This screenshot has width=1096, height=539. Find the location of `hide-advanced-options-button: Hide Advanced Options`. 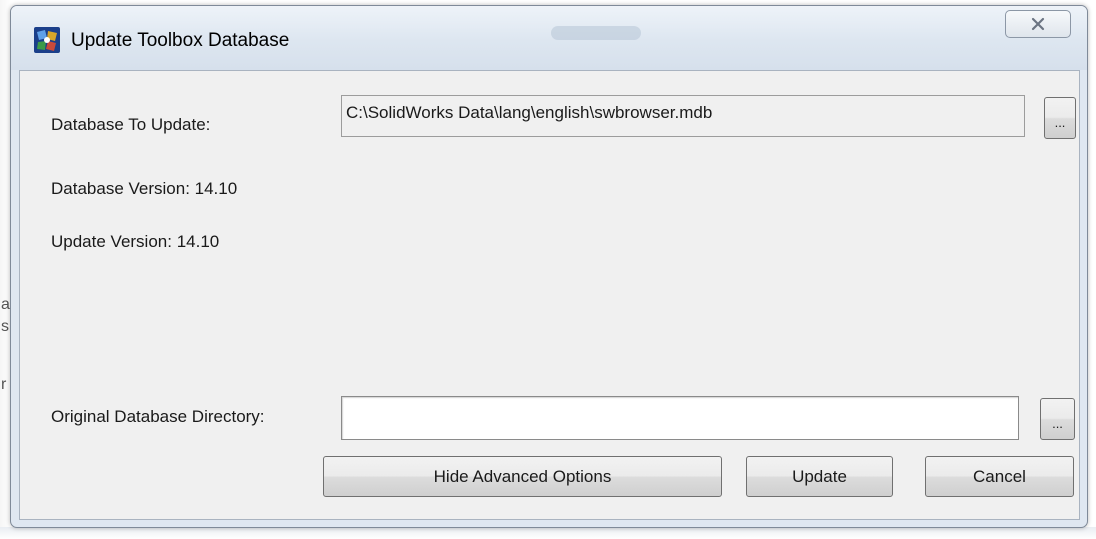

hide-advanced-options-button: Hide Advanced Options is located at coordinates (522, 476).